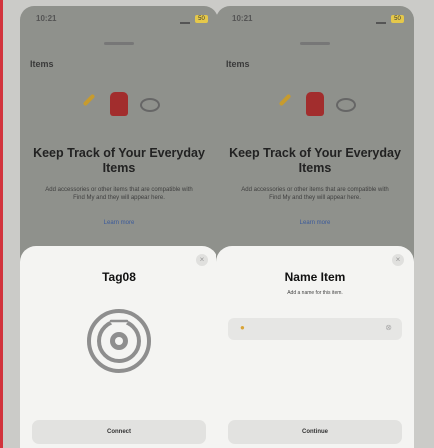 The width and height of the screenshot is (434, 448). I want to click on continue-button: Continue, so click(315, 432).